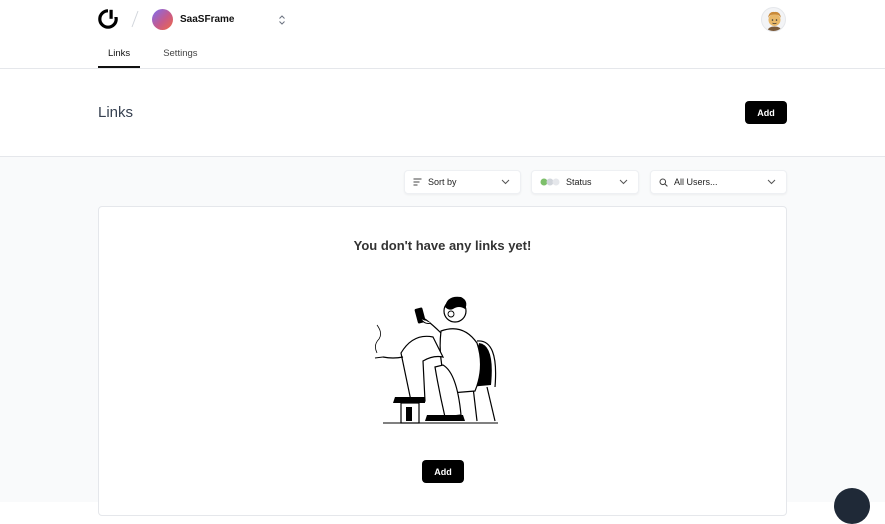  I want to click on add-link-empty-button: Add, so click(443, 471).